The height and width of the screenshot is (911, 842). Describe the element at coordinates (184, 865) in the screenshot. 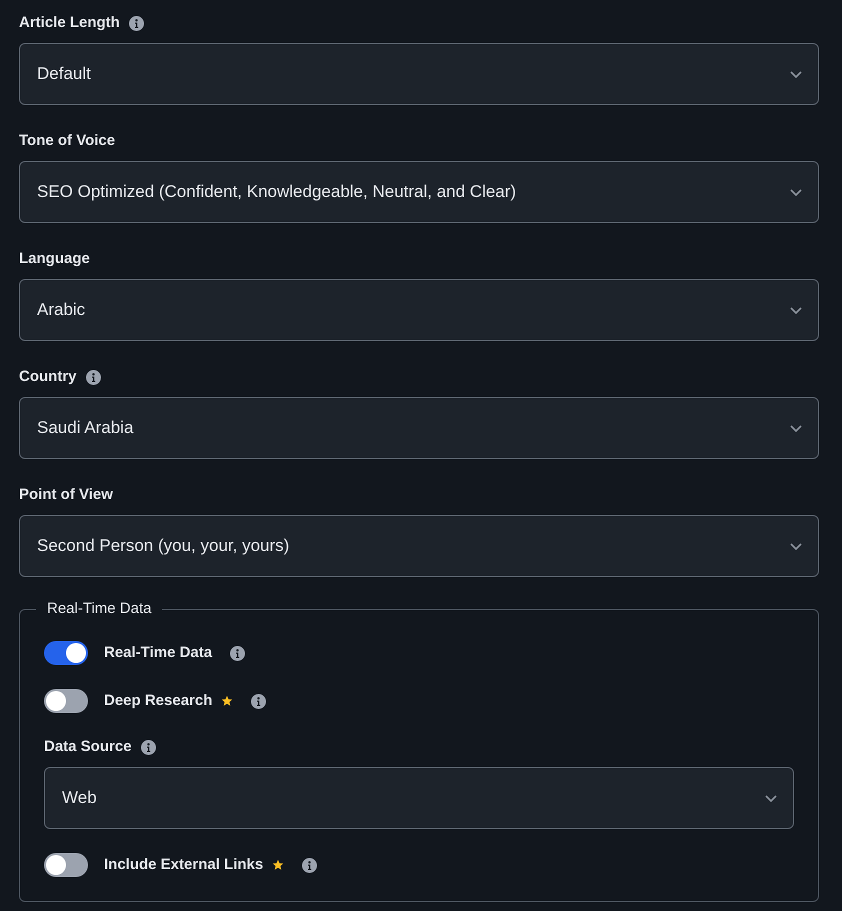

I see `toggle-label: Include External Links` at that location.